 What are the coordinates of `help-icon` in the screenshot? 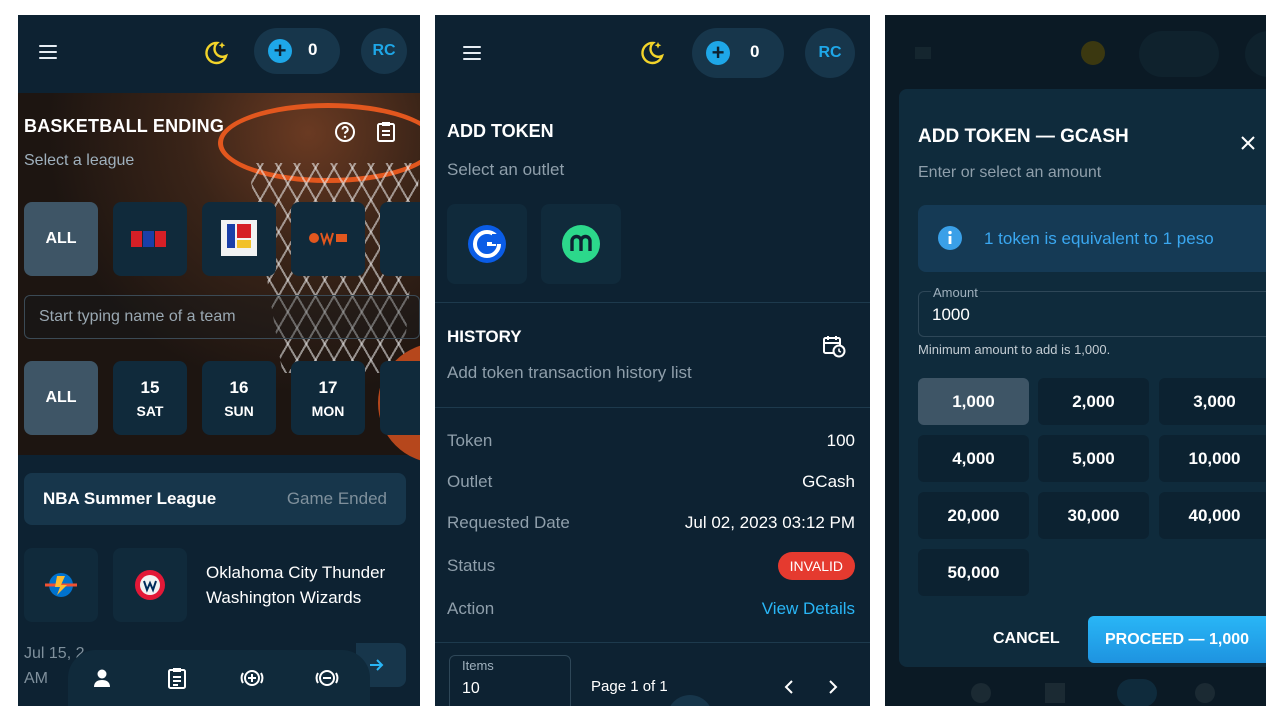 It's located at (345, 132).